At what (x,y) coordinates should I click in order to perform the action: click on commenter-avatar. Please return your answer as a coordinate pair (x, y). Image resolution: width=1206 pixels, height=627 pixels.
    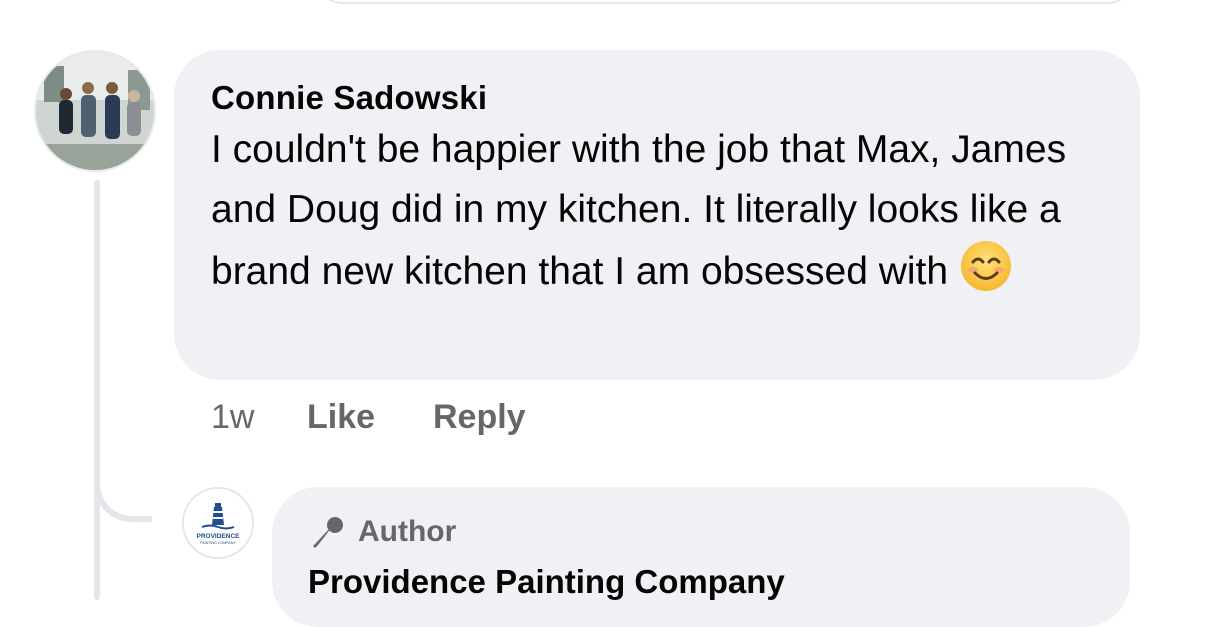
    Looking at the image, I should click on (95, 111).